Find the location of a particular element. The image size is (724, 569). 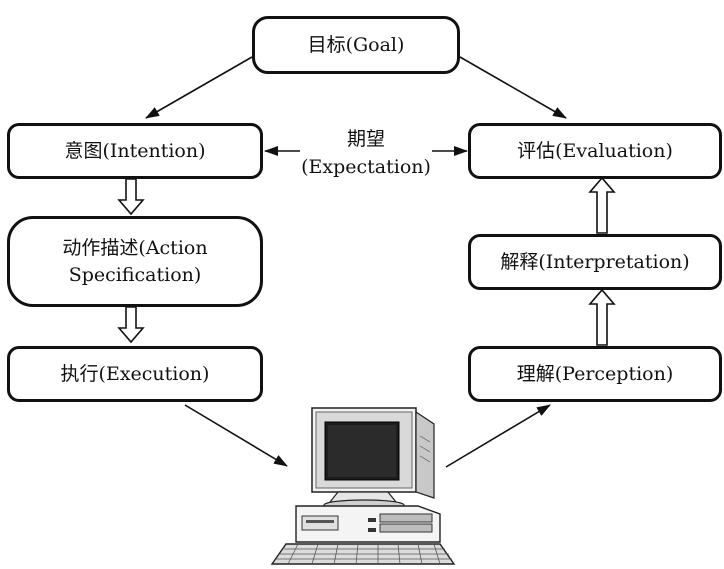

perception-label: 理解(Perception) is located at coordinates (595, 373).